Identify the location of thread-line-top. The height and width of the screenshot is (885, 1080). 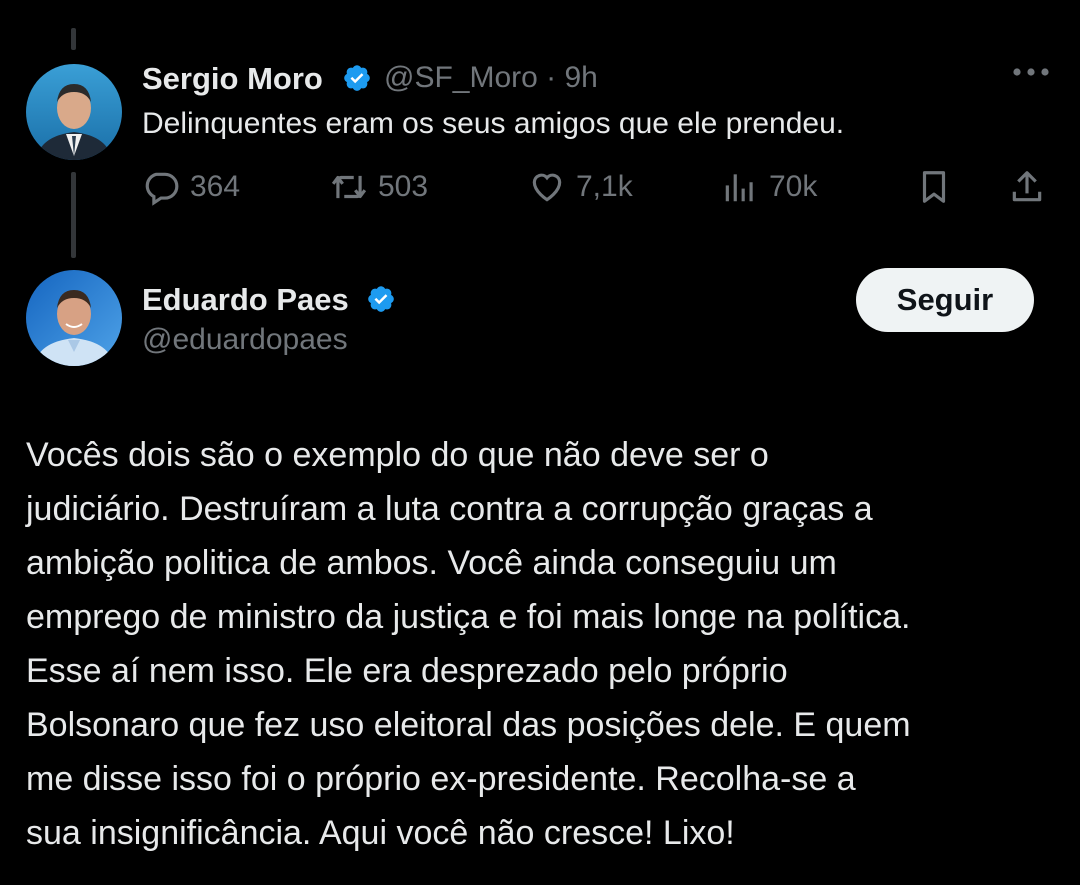
(73, 39).